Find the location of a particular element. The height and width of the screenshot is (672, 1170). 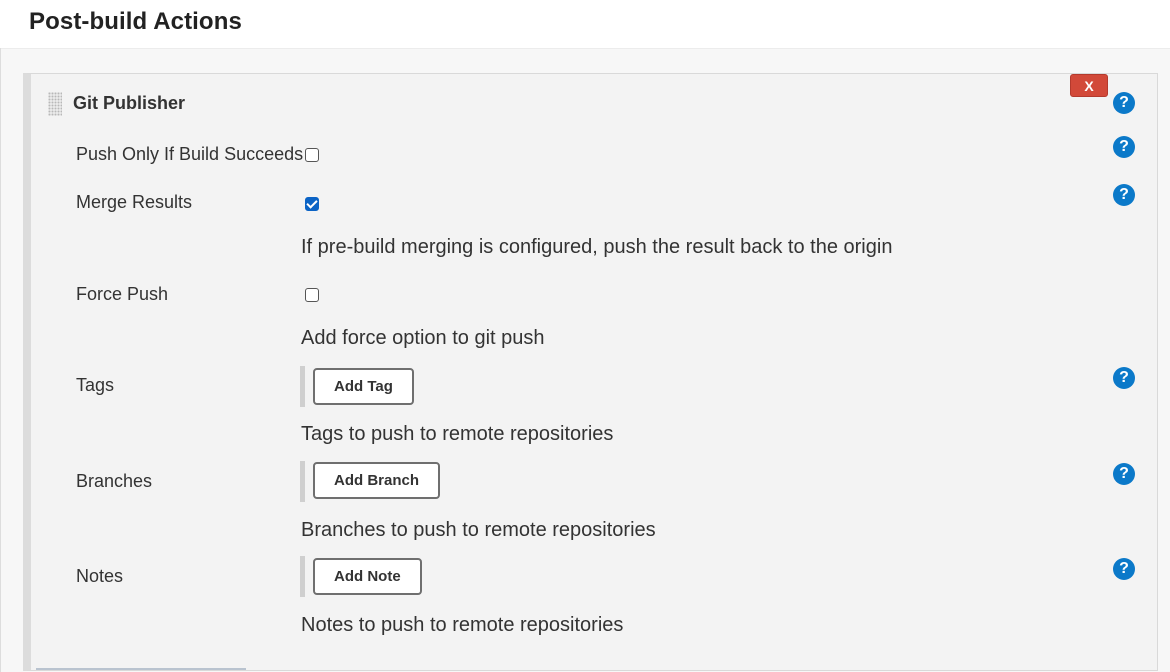

notes-description: Notes to push to remote repositories is located at coordinates (462, 625).